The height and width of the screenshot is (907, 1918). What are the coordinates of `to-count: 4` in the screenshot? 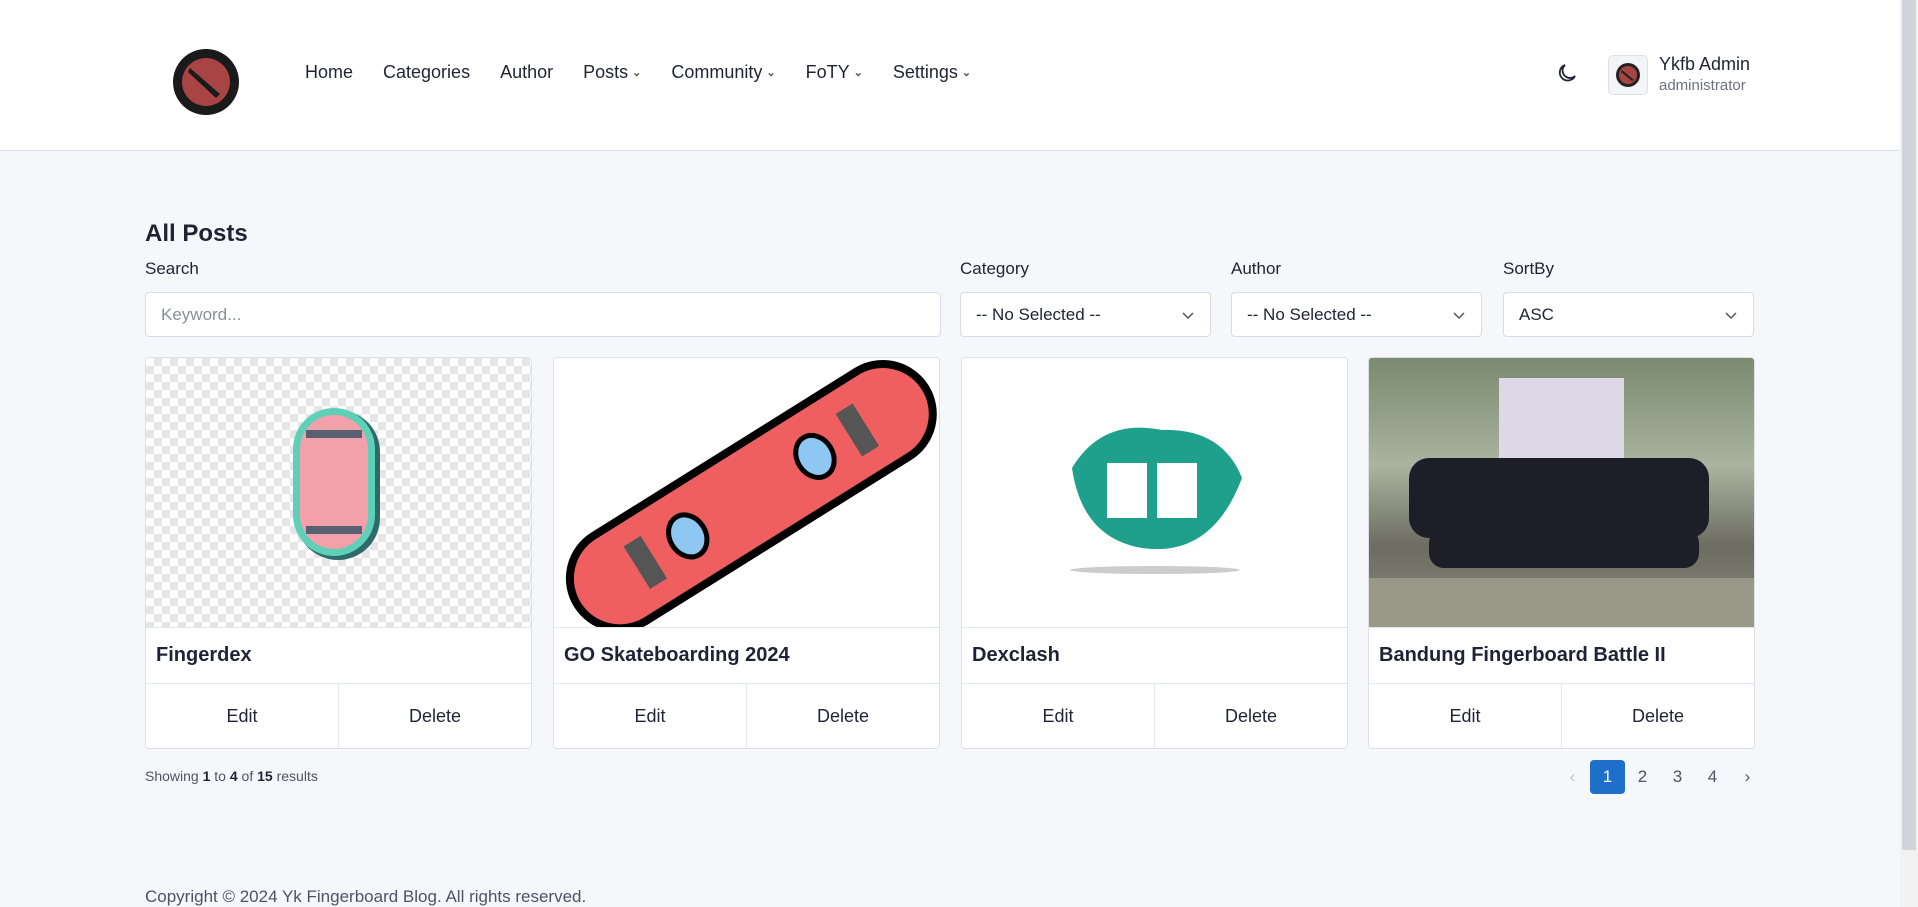 It's located at (233, 776).